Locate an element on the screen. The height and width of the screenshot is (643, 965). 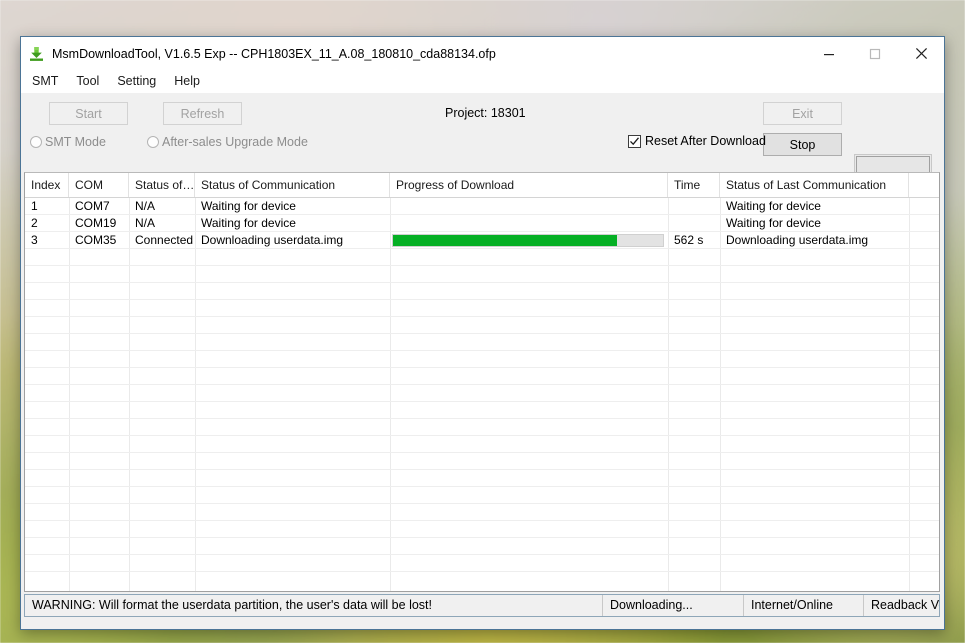
download-progress-bar is located at coordinates (528, 240).